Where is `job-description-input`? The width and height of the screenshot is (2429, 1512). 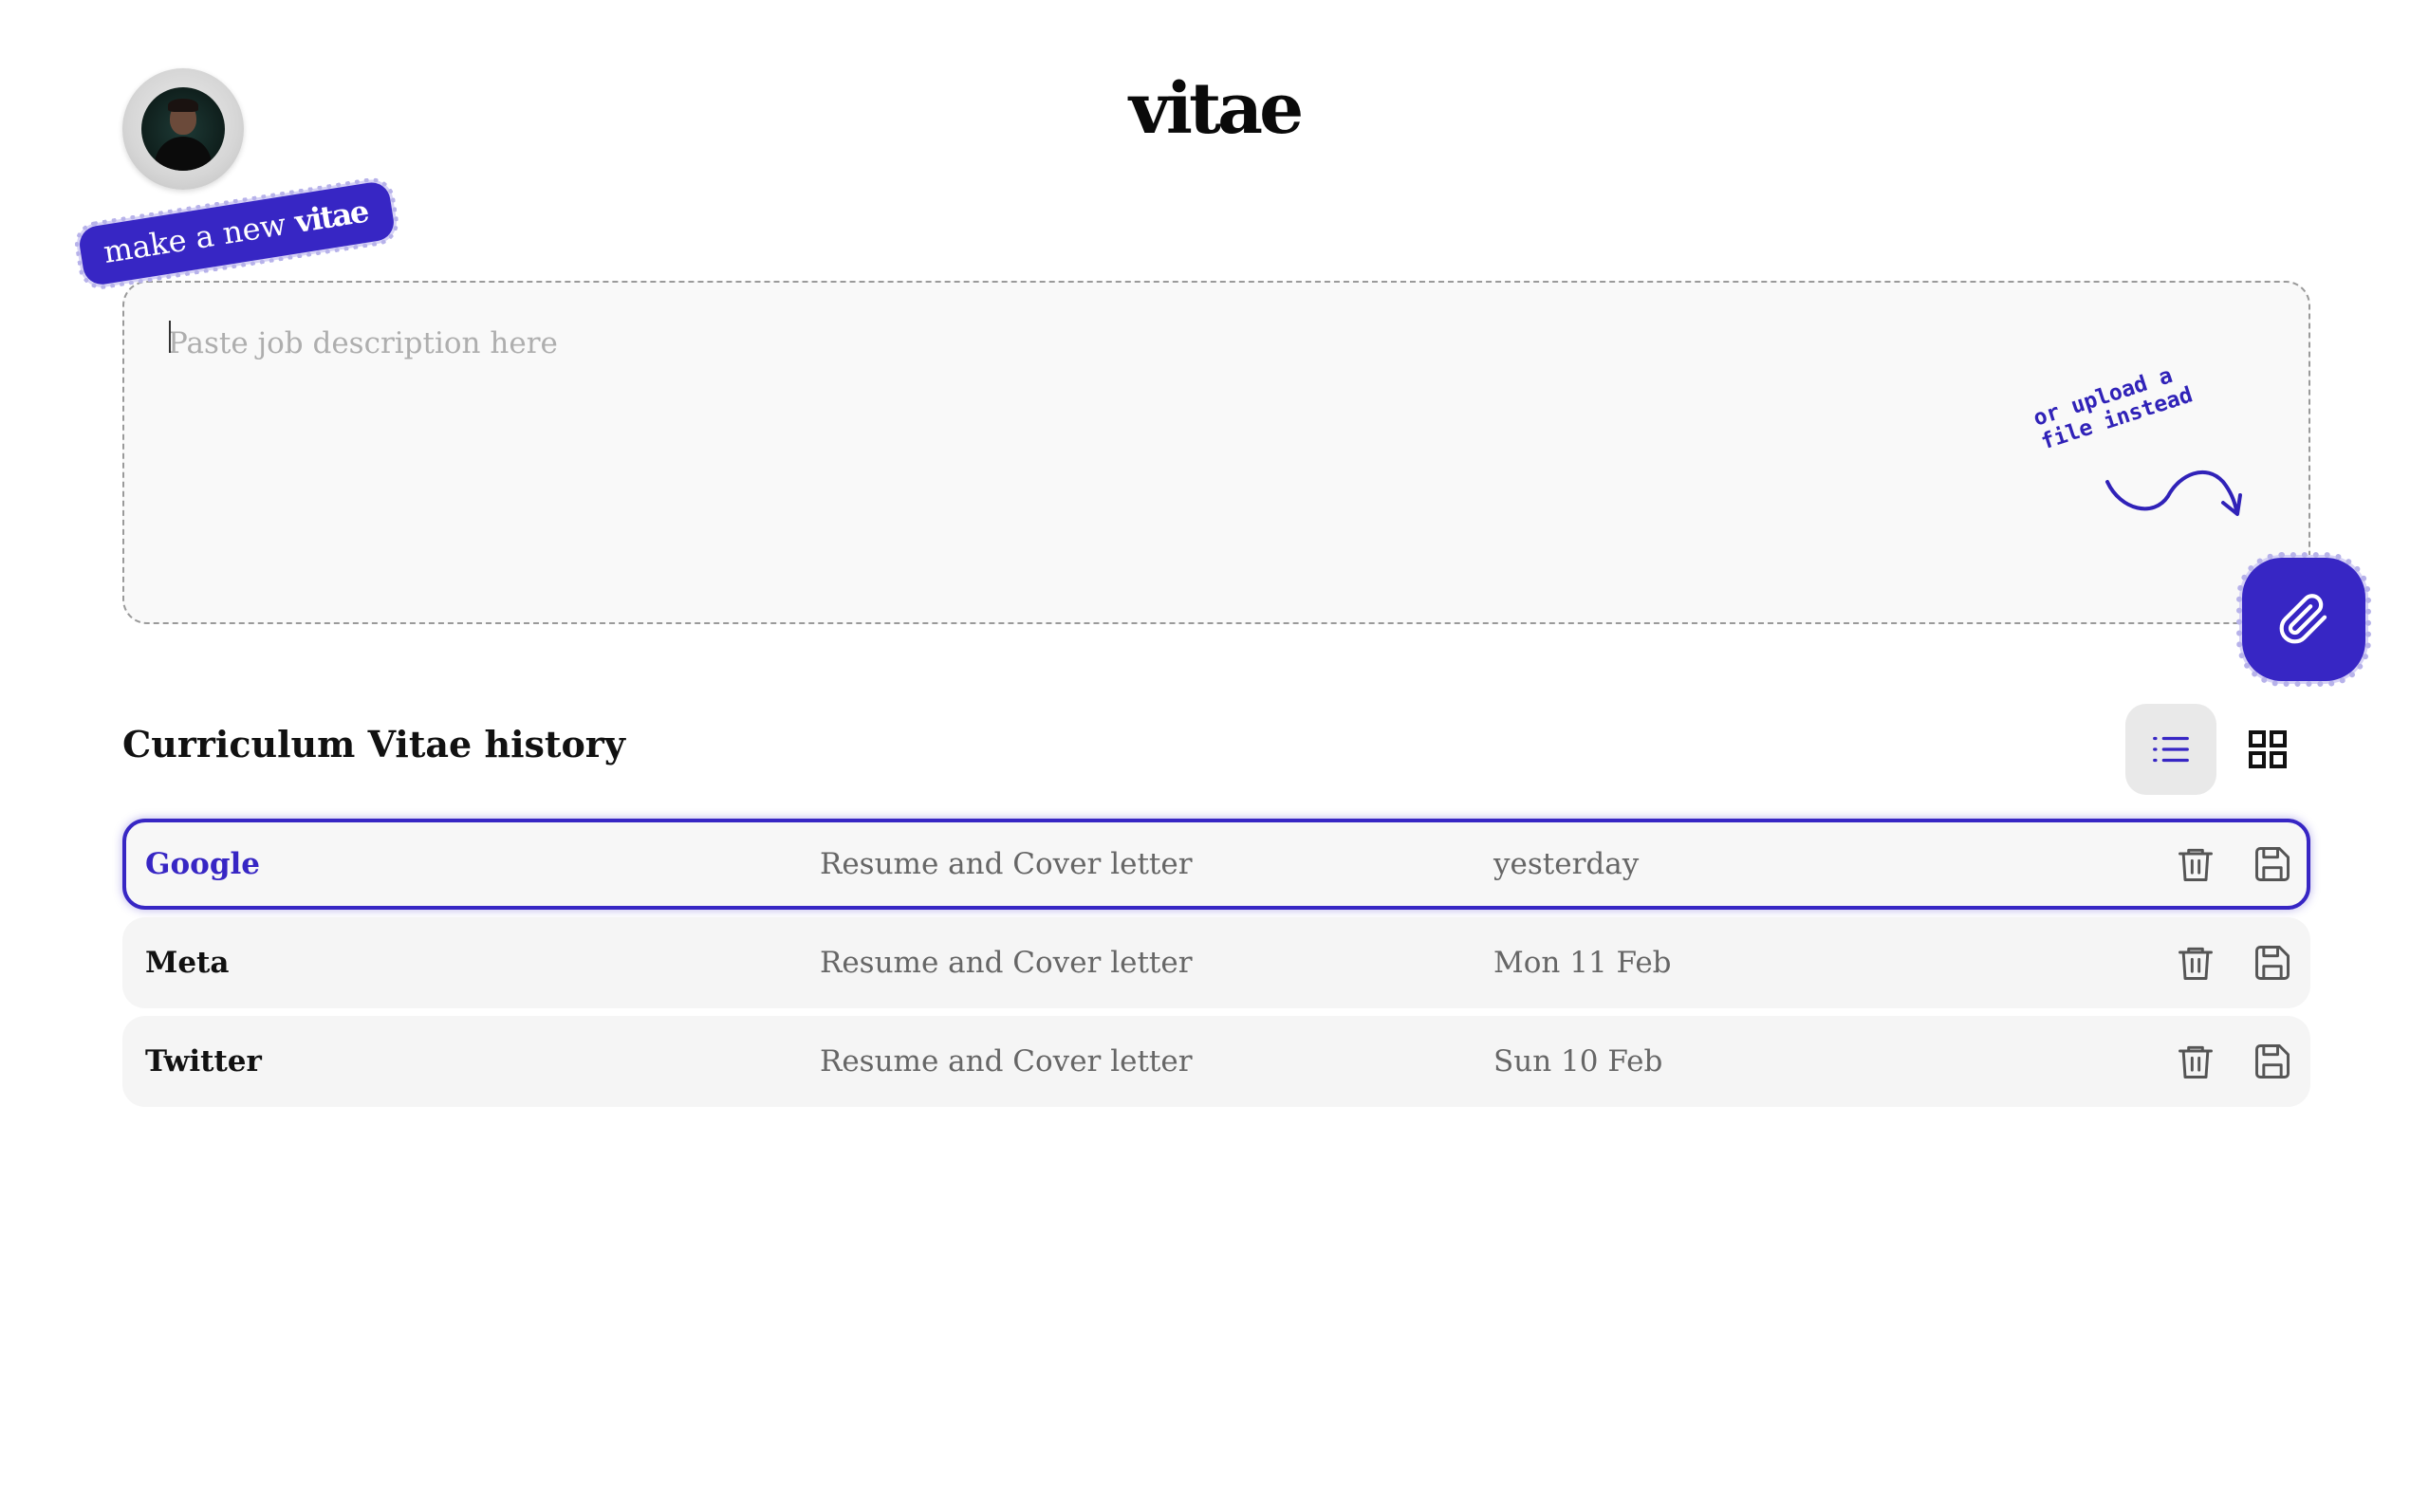
job-description-input is located at coordinates (1117, 343).